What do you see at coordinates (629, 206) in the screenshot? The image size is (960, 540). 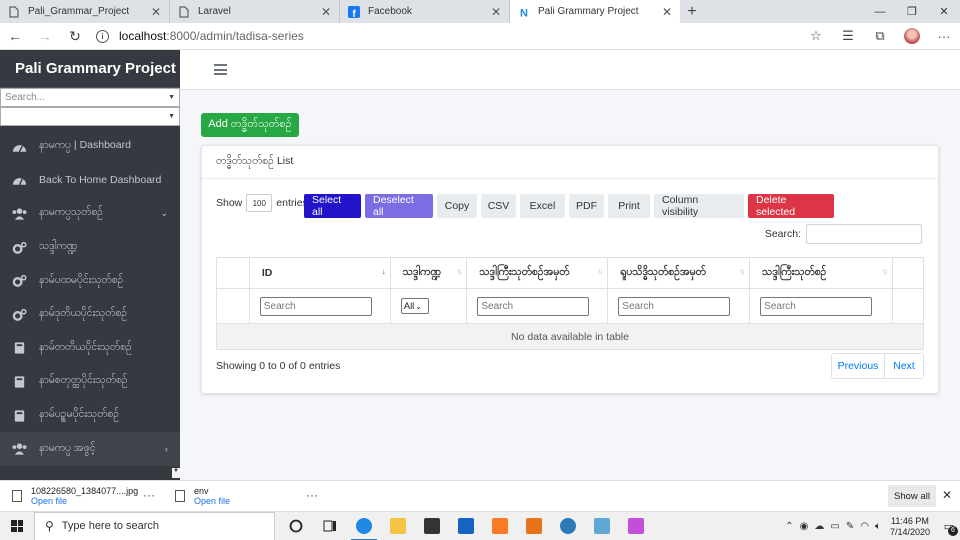 I see `print-button: Print` at bounding box center [629, 206].